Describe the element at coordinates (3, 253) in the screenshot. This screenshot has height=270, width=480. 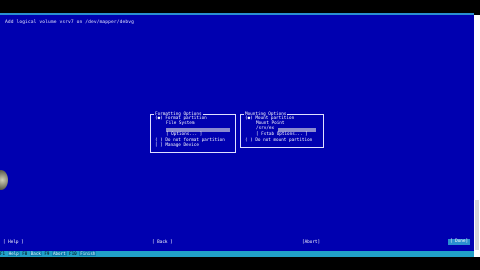
I see `f1-key: F1` at that location.